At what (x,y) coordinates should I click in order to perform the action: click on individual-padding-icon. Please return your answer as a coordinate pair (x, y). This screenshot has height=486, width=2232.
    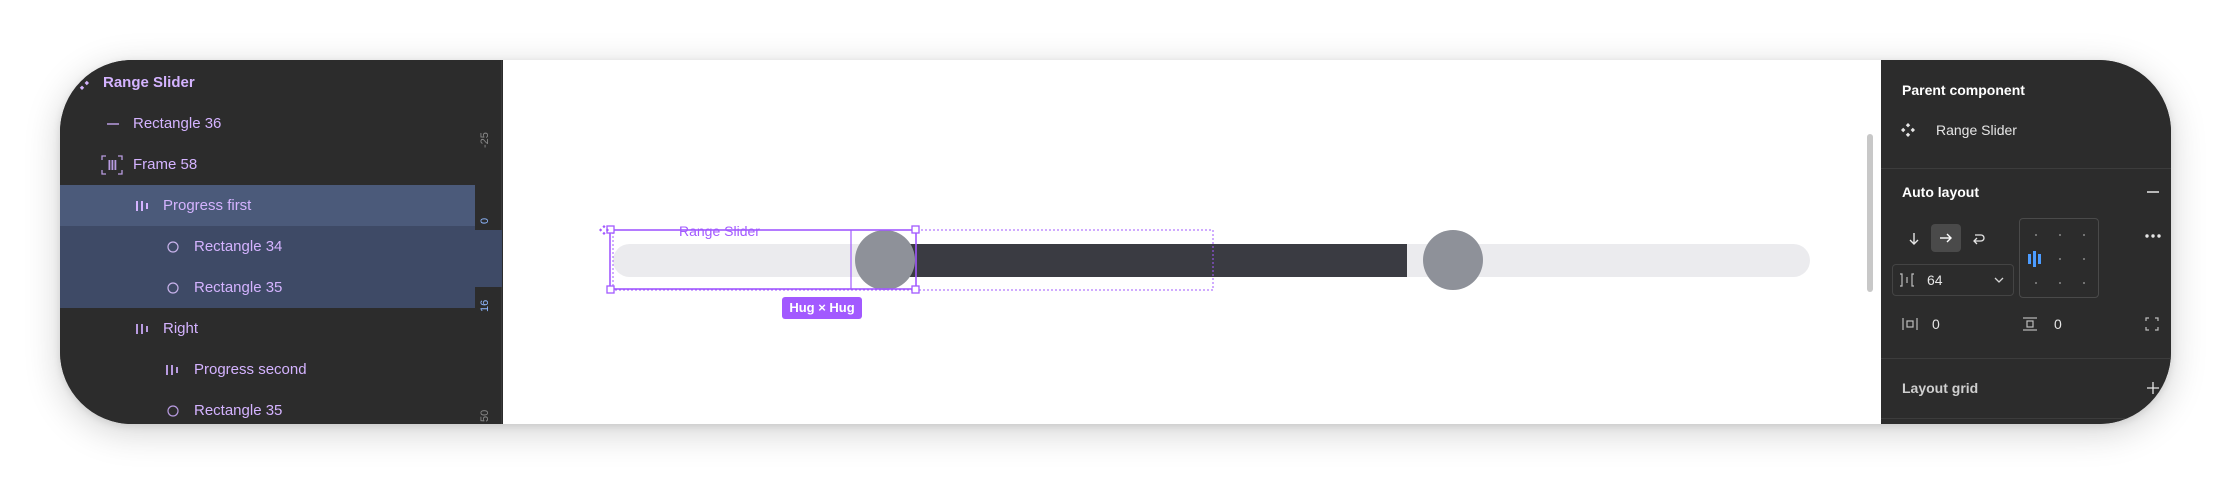
    Looking at the image, I should click on (2152, 324).